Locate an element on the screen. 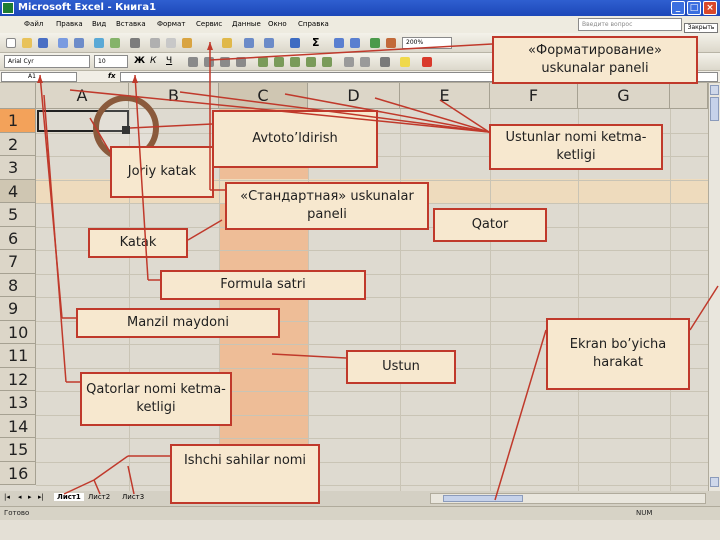 This screenshot has width=720, height=540. row-header-15: 15 is located at coordinates (18, 450).